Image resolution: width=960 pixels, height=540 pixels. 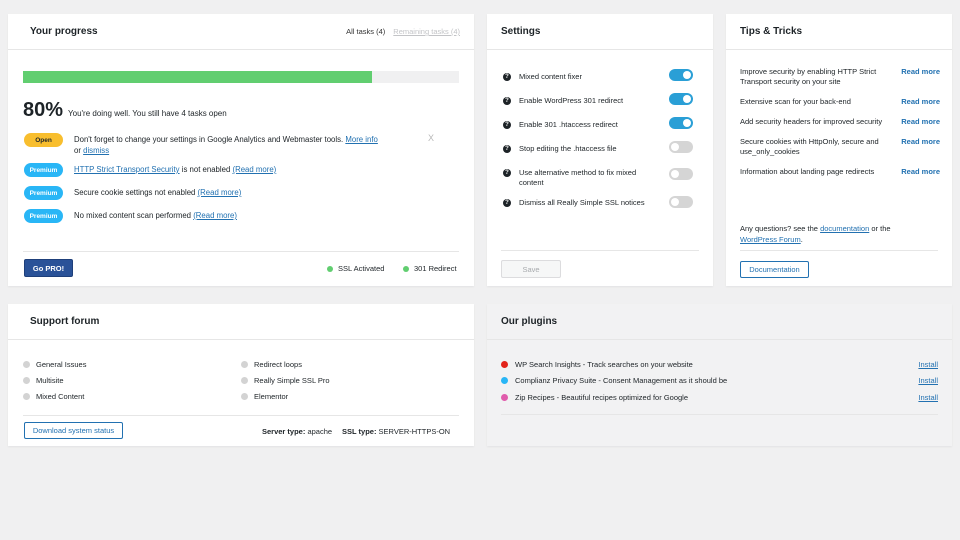 I want to click on task-message: is not enabled, so click(x=206, y=169).